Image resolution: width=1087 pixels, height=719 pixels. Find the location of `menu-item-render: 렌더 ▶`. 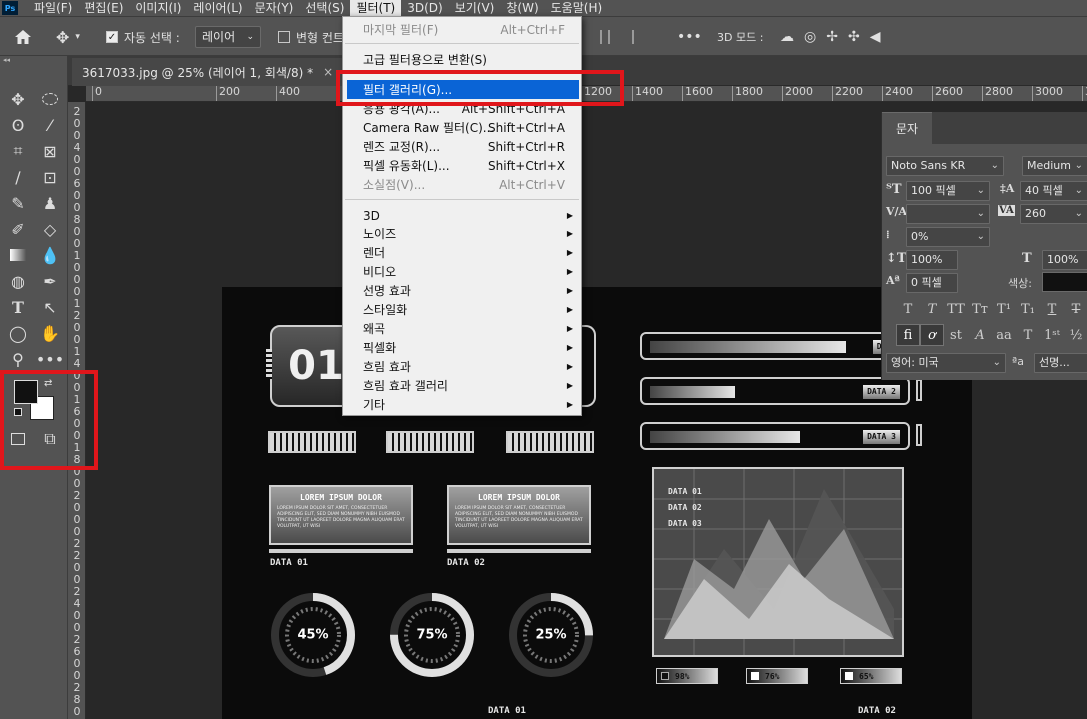

menu-item-render: 렌더 ▶ is located at coordinates (462, 252).